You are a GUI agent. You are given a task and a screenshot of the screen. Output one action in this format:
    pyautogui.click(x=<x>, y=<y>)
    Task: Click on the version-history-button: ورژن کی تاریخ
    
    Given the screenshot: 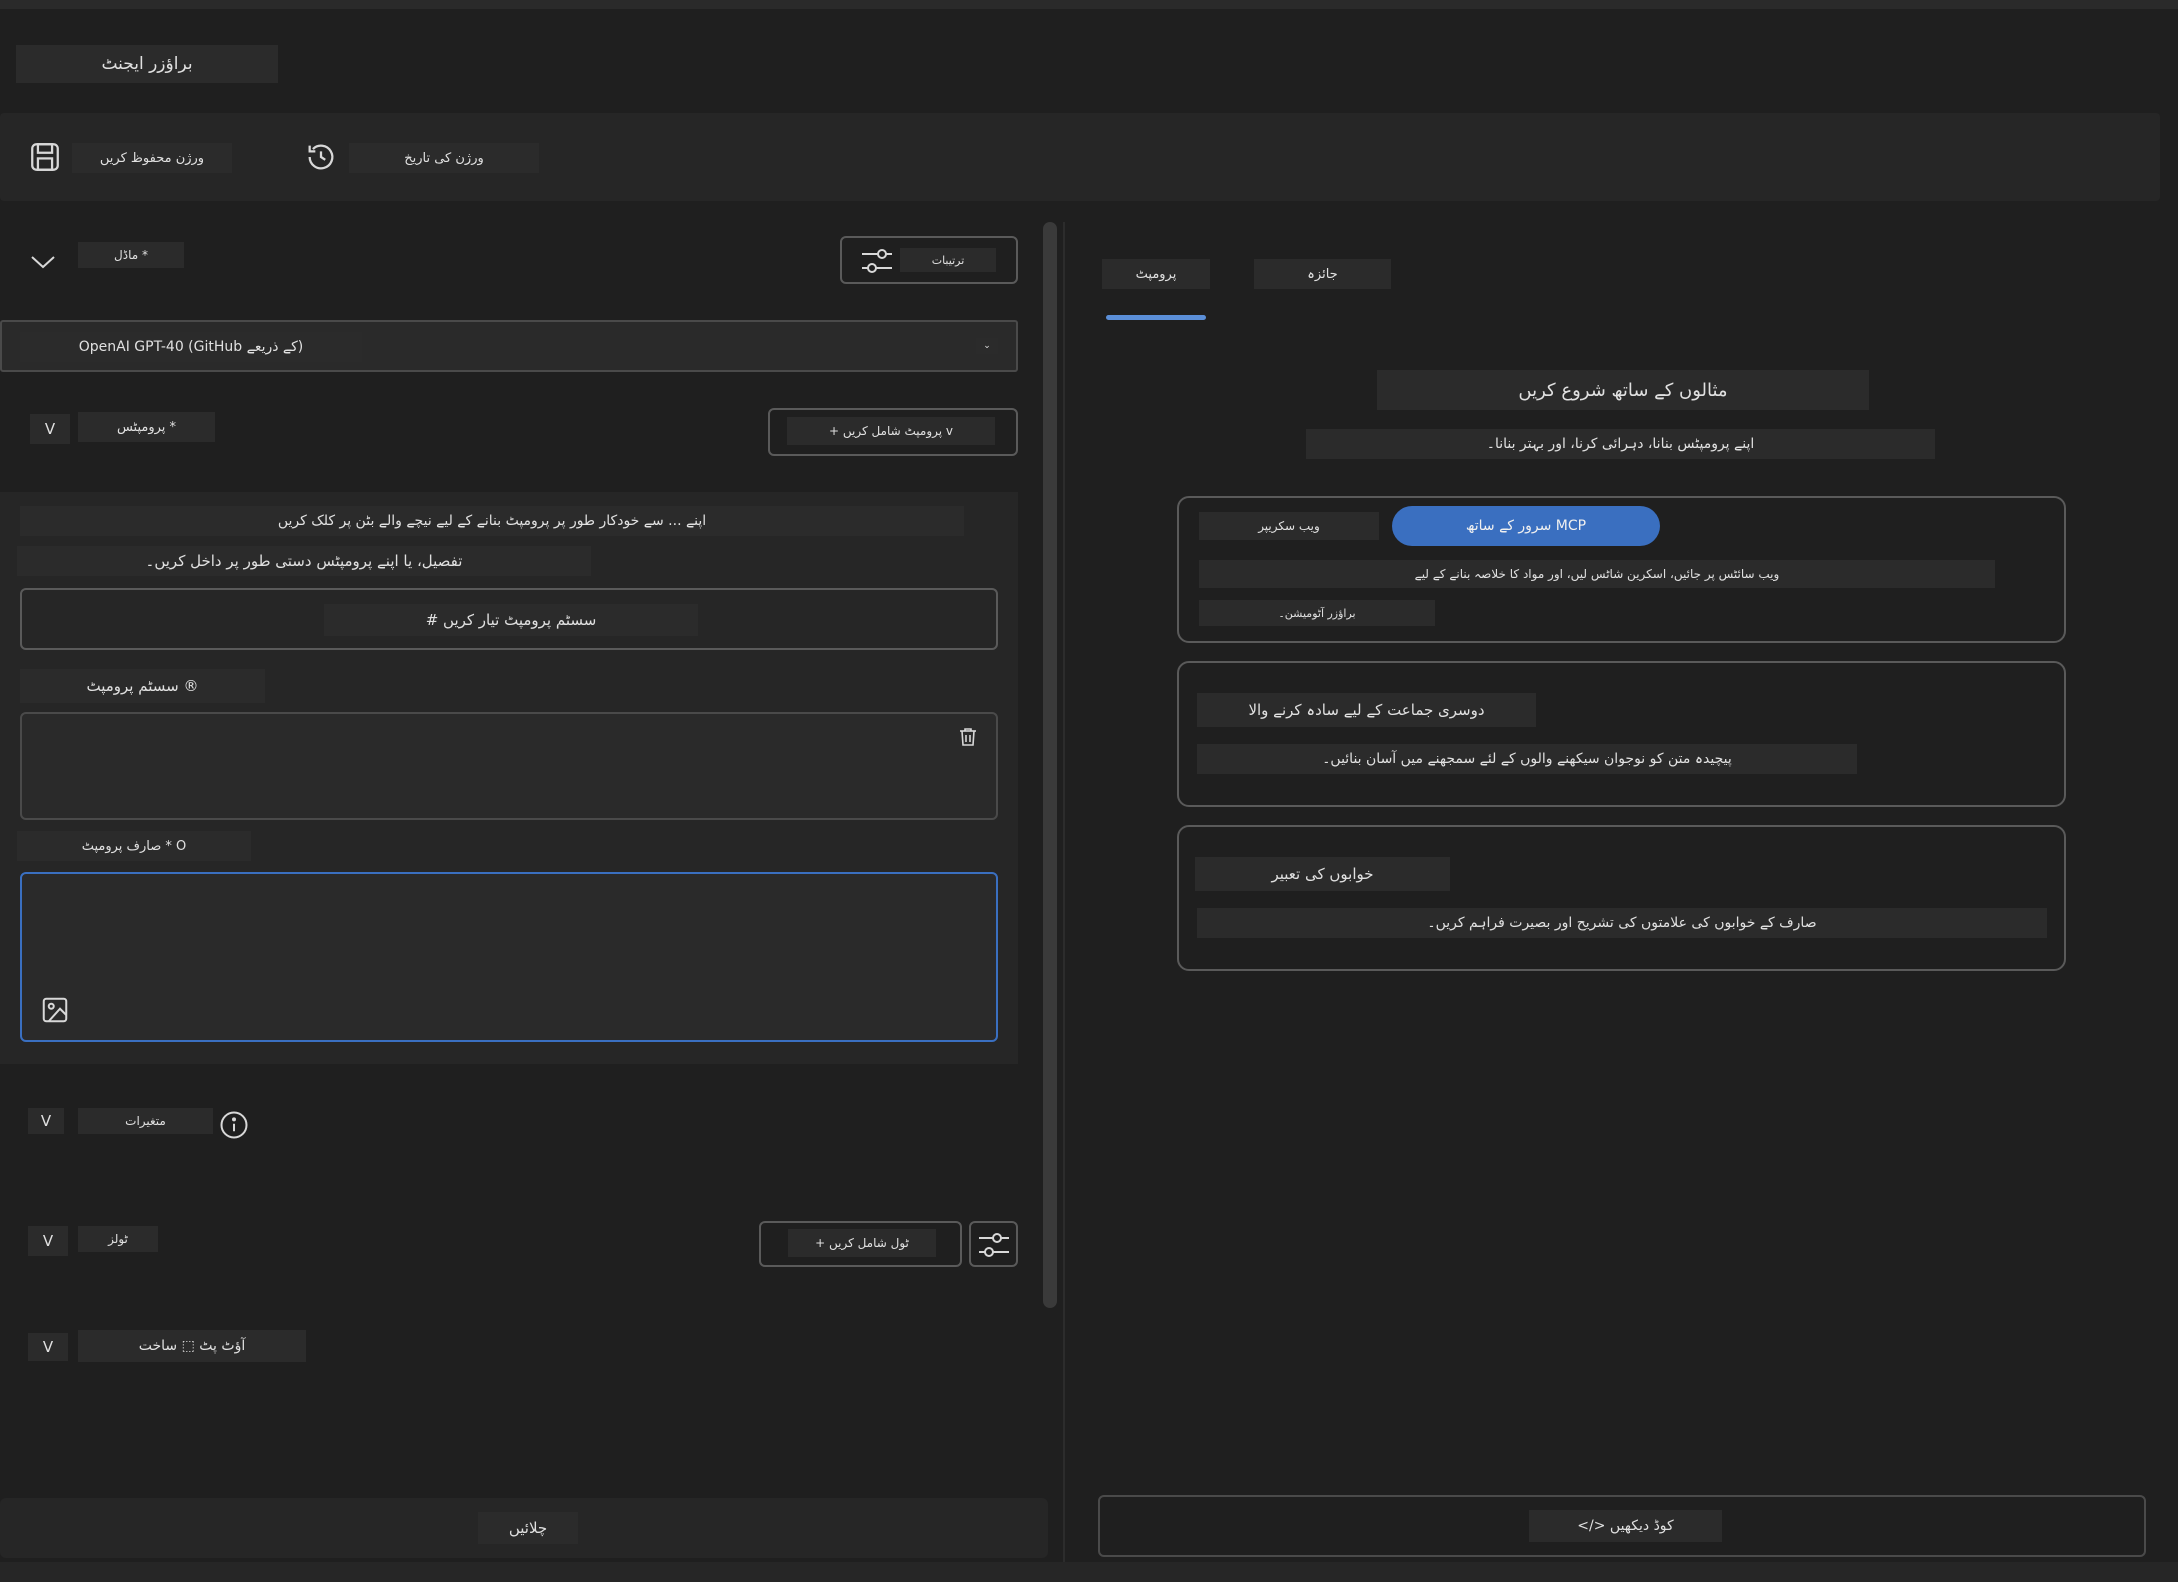 What is the action you would take?
    pyautogui.click(x=444, y=158)
    